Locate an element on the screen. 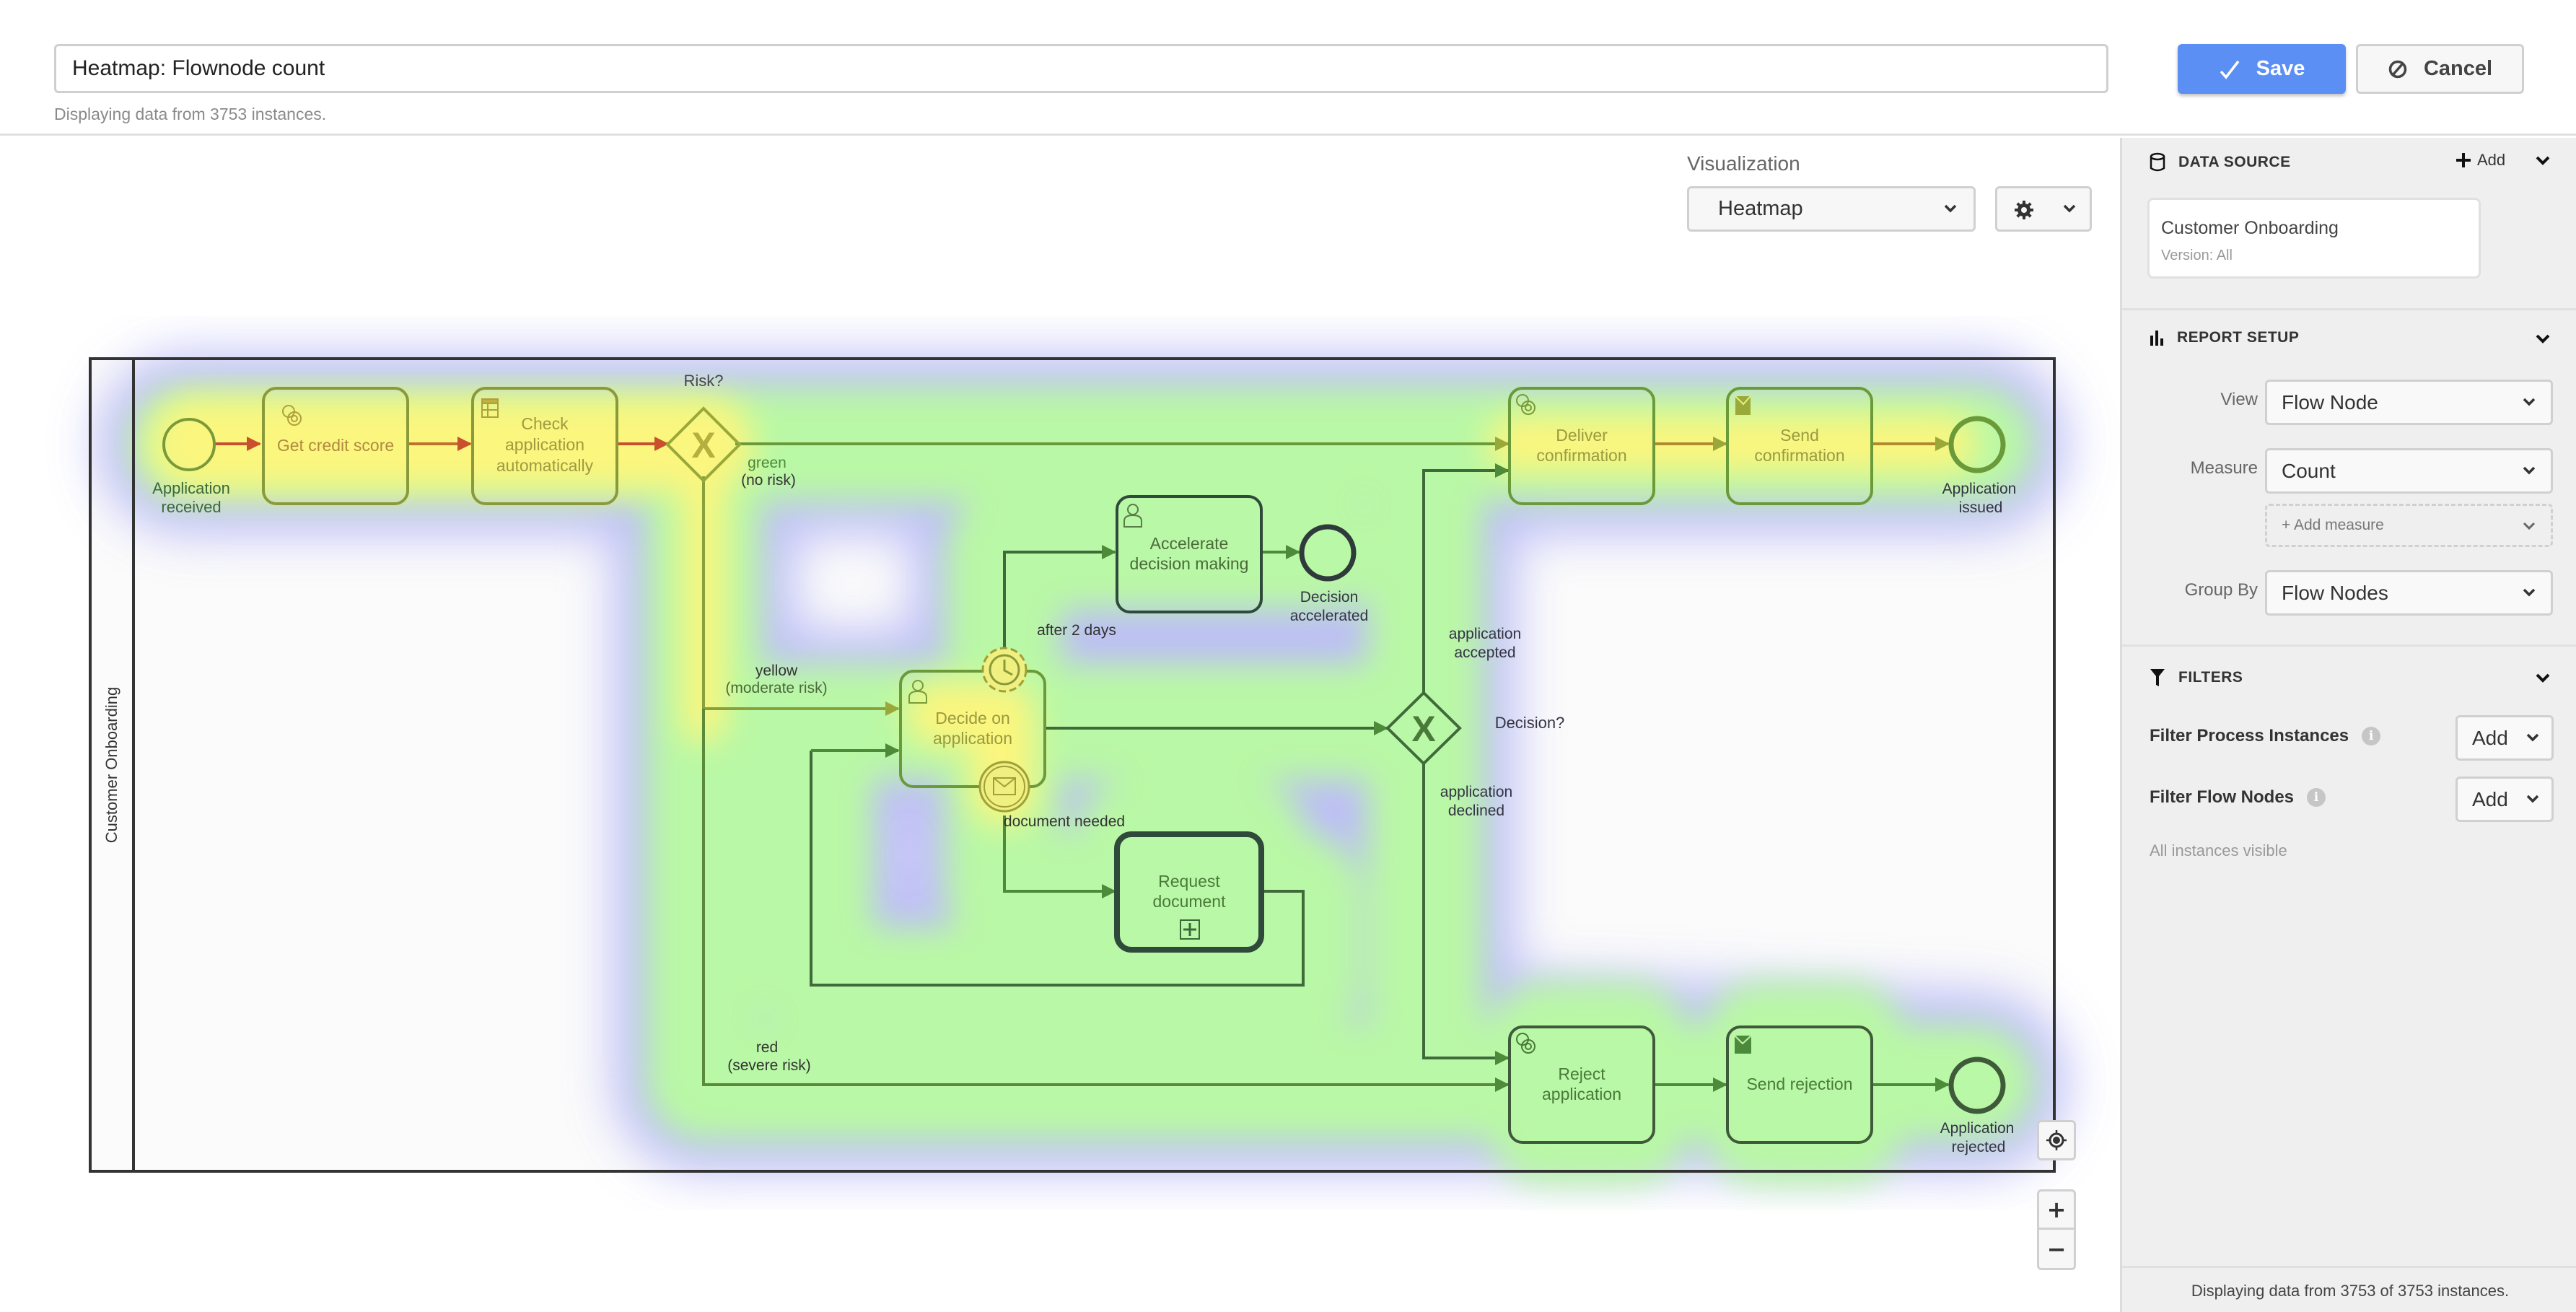 The height and width of the screenshot is (1312, 2576). task-label-1: Accelerate is located at coordinates (1189, 543).